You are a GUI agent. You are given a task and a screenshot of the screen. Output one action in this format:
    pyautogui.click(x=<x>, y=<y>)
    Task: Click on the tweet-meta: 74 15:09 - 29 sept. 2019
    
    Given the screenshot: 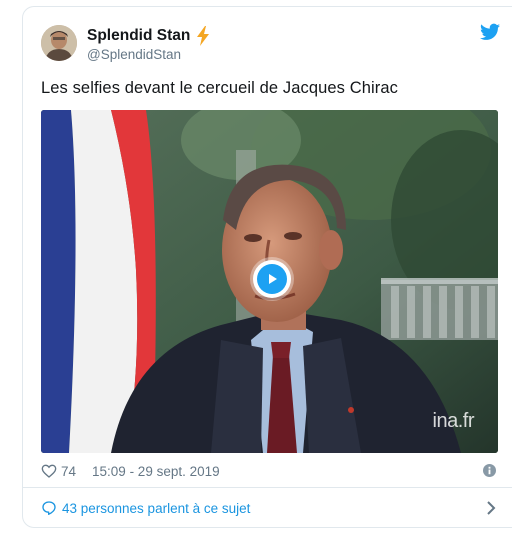 What is the action you would take?
    pyautogui.click(x=130, y=471)
    